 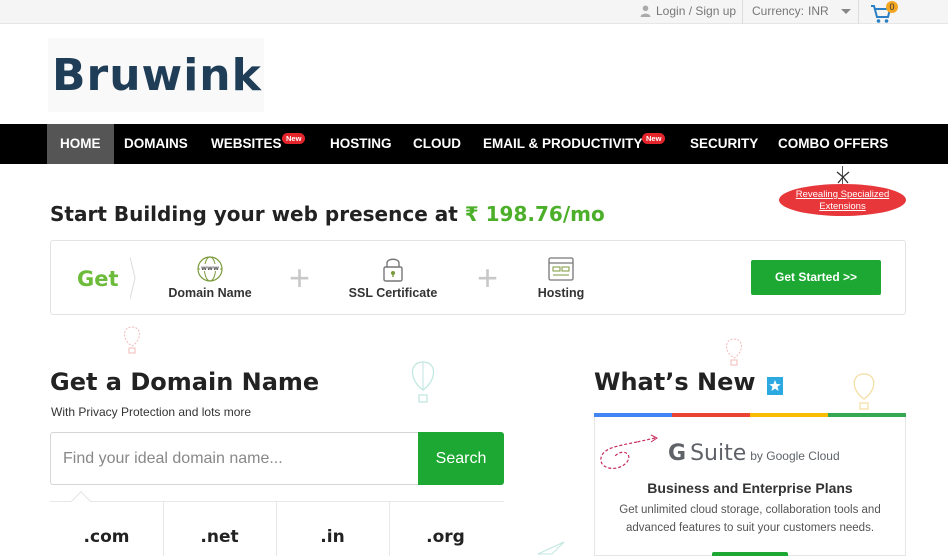 I want to click on nav-label: CLOUD, so click(x=437, y=143).